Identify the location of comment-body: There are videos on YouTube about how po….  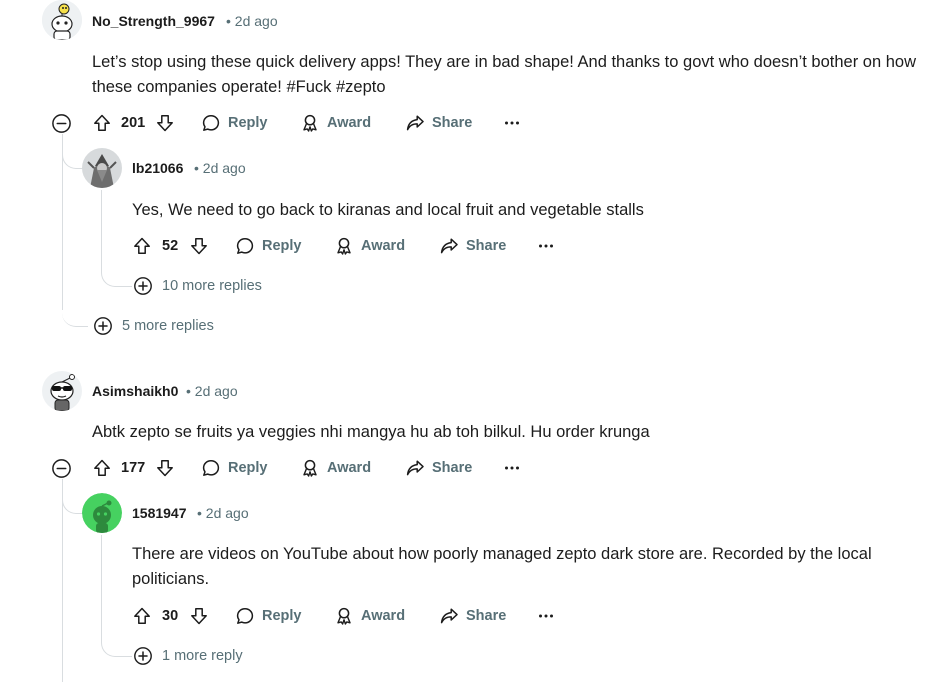
(502, 566).